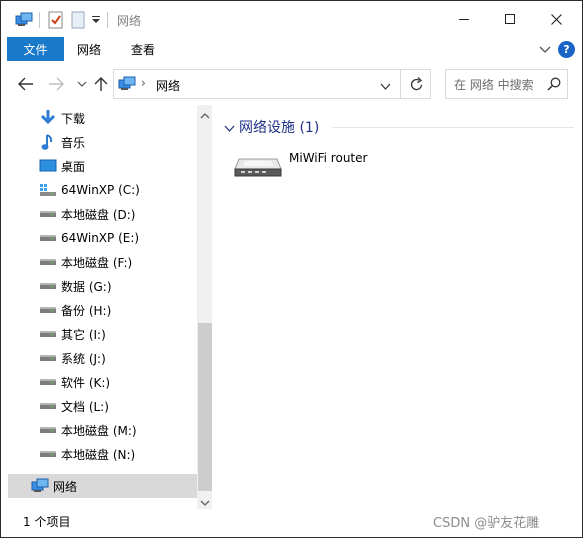  I want to click on scroll-up-arrow-icon, so click(205, 116).